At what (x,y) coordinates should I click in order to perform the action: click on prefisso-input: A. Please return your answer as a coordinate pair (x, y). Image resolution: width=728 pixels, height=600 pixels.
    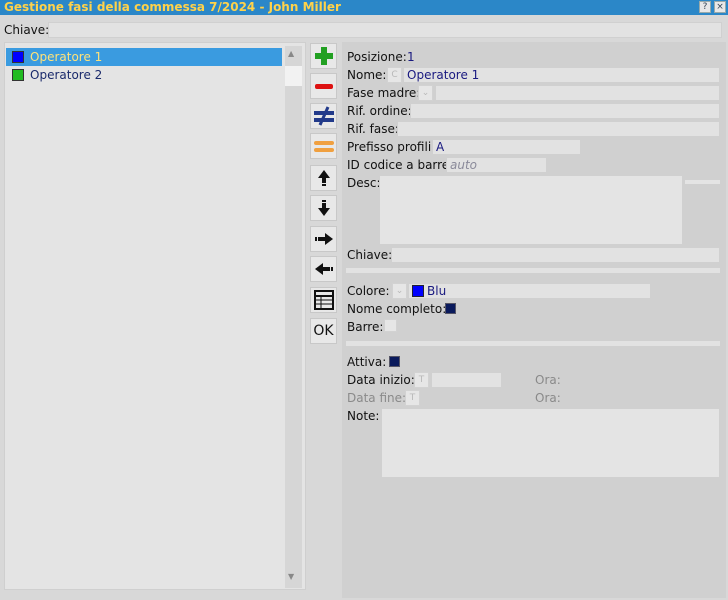
    Looking at the image, I should click on (506, 147).